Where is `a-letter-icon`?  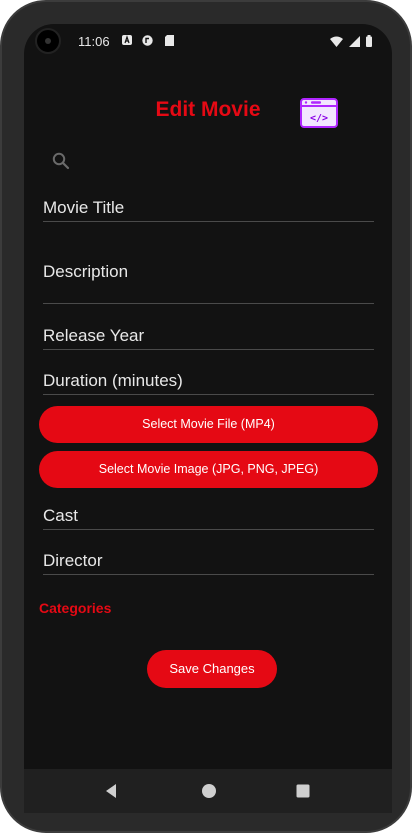 a-letter-icon is located at coordinates (127, 40).